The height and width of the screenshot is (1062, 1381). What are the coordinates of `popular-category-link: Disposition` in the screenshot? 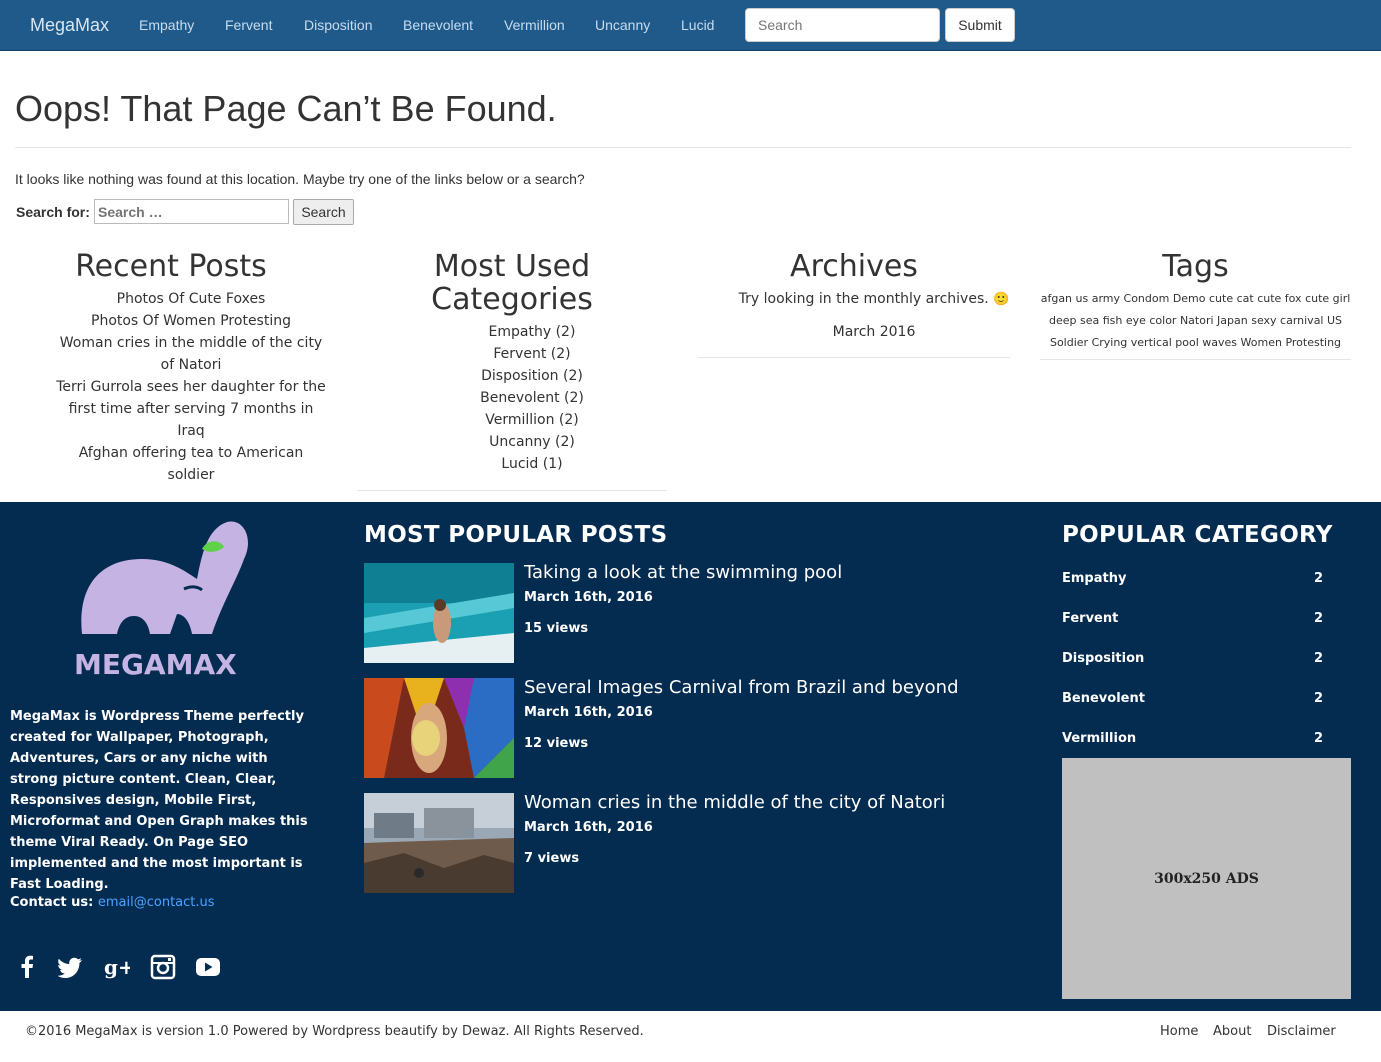 It's located at (1103, 658).